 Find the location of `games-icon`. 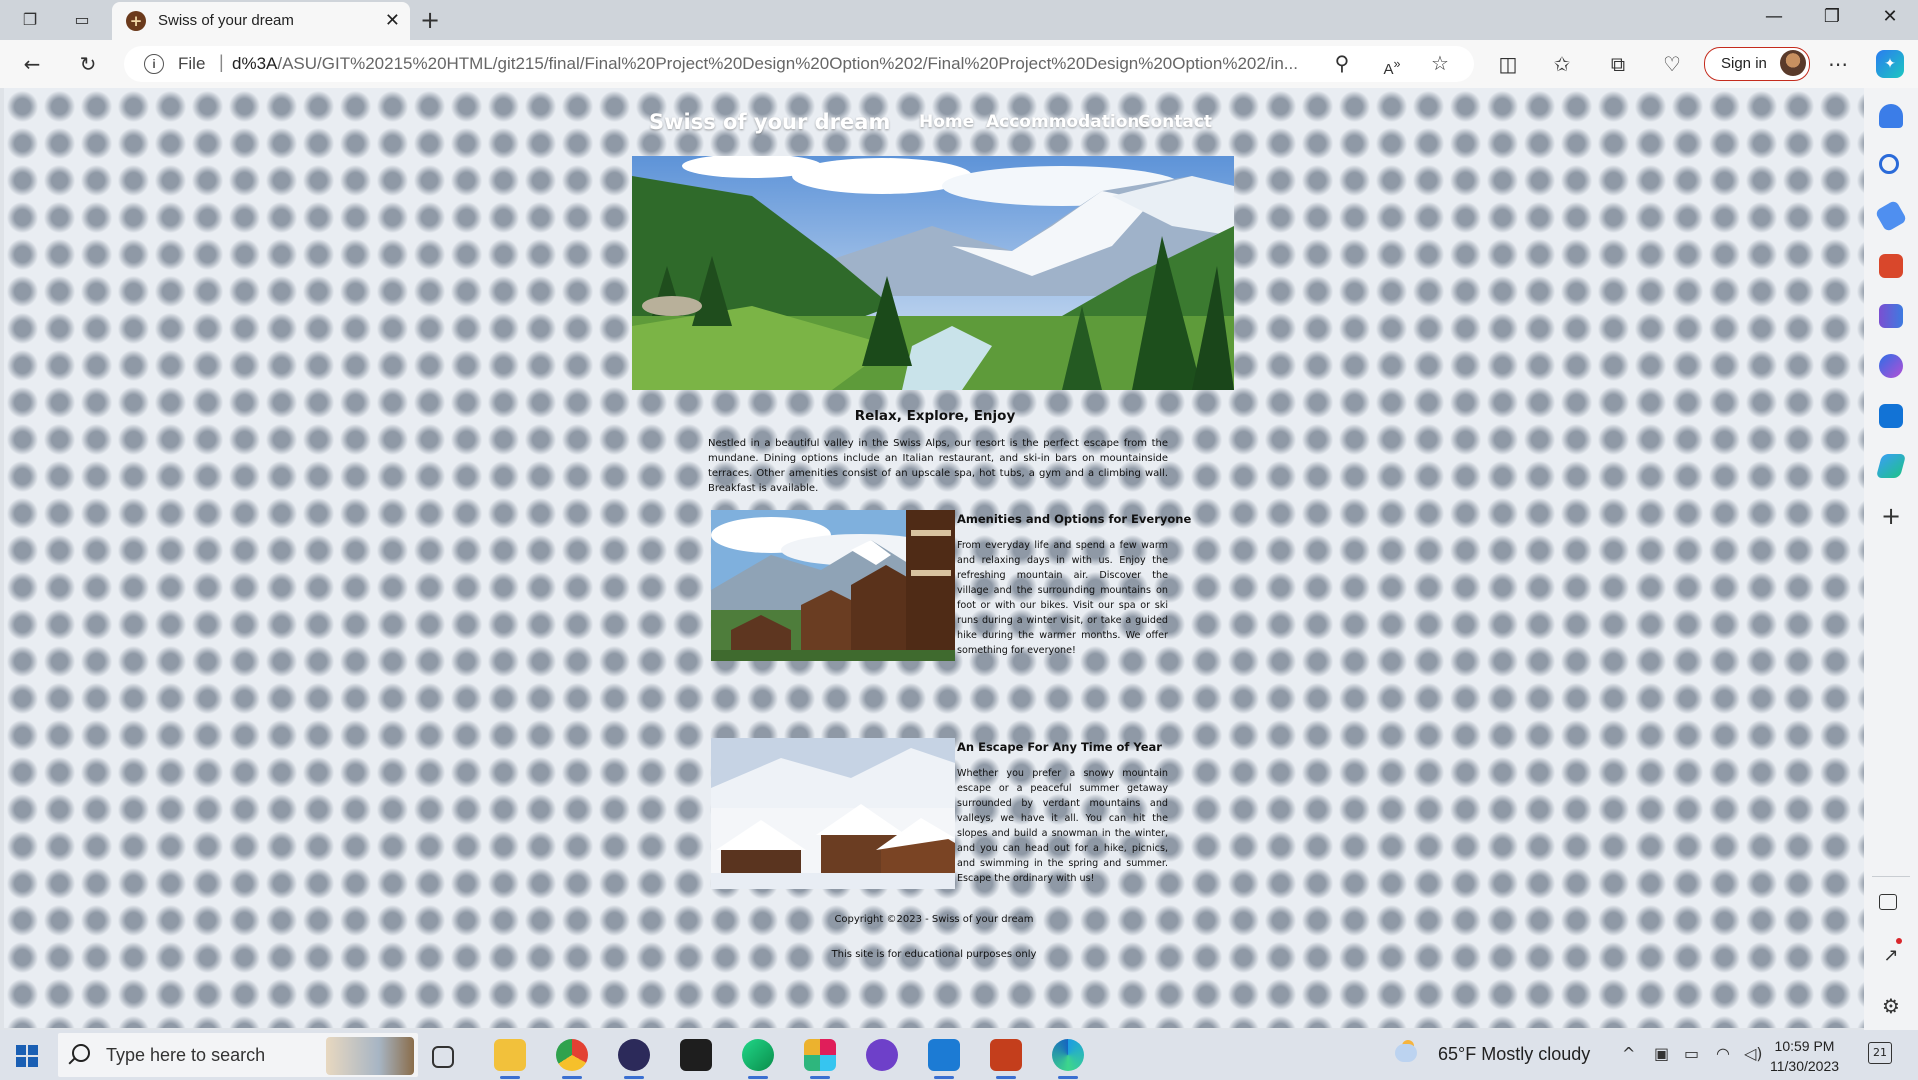

games-icon is located at coordinates (1891, 316).